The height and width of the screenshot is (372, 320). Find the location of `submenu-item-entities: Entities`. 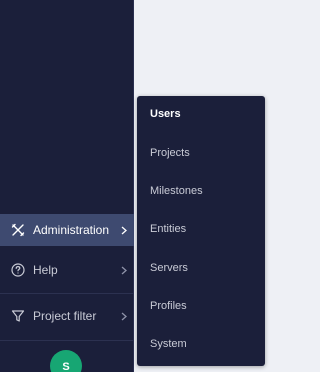

submenu-item-entities: Entities is located at coordinates (201, 229).